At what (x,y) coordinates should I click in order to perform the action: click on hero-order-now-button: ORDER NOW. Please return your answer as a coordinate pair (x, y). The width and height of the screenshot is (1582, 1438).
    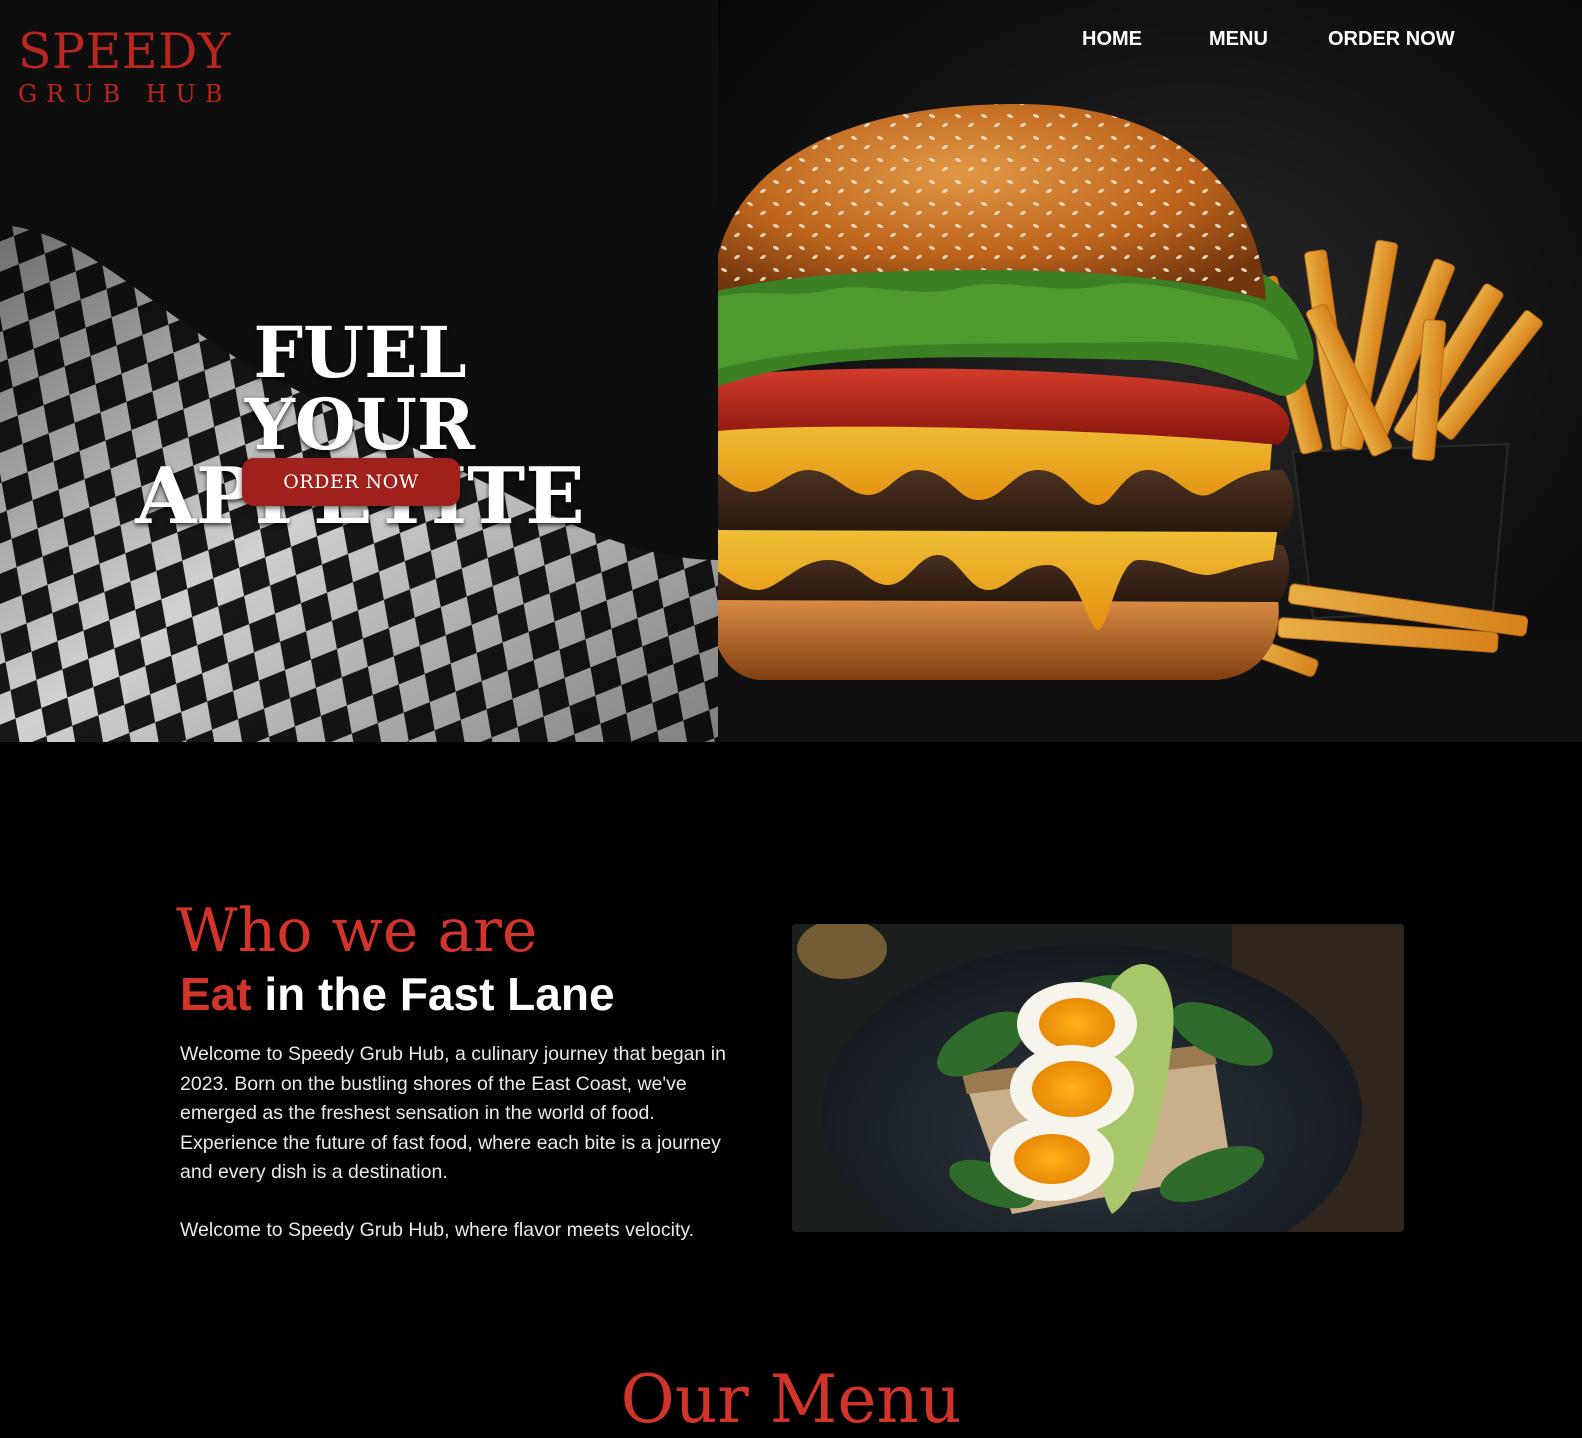
    Looking at the image, I should click on (351, 482).